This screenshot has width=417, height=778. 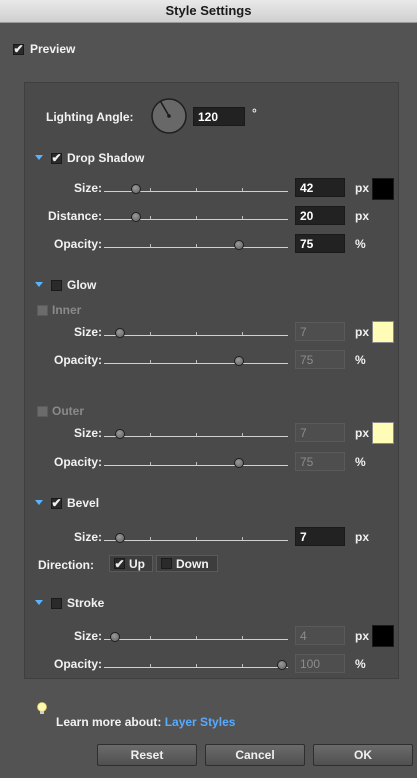 I want to click on lighting-angle-unit: °, so click(x=254, y=113).